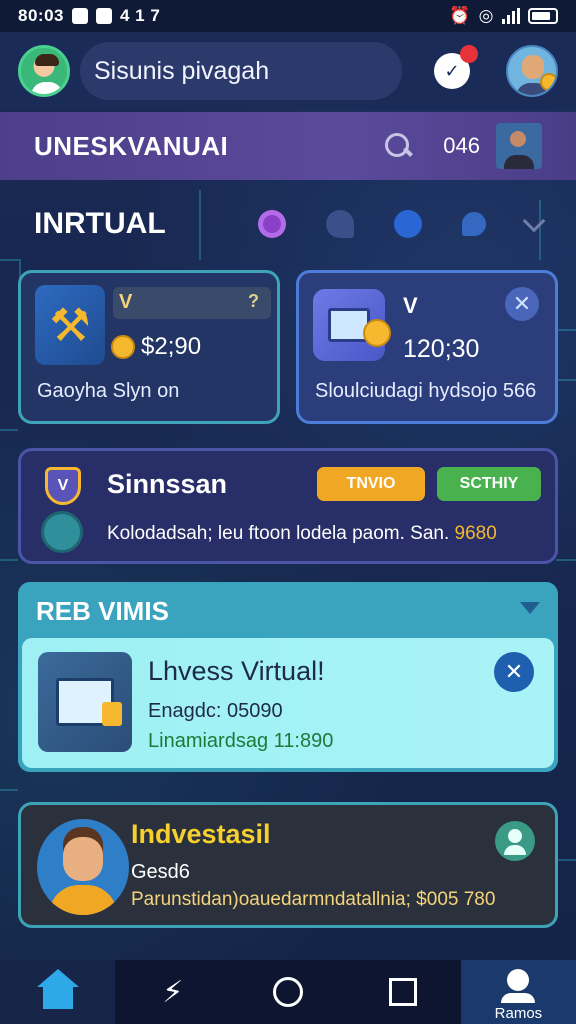  I want to click on tool-icon: ⚒, so click(70, 325).